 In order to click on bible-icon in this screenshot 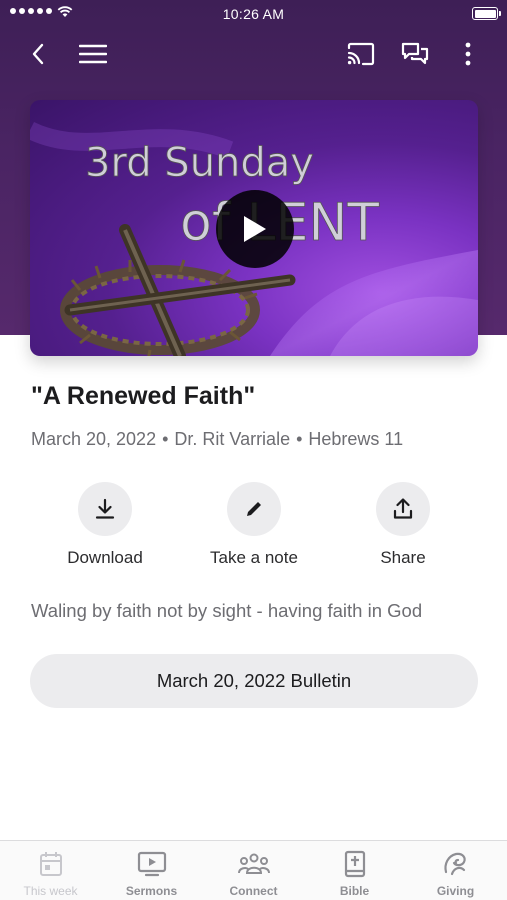, I will do `click(354, 864)`.